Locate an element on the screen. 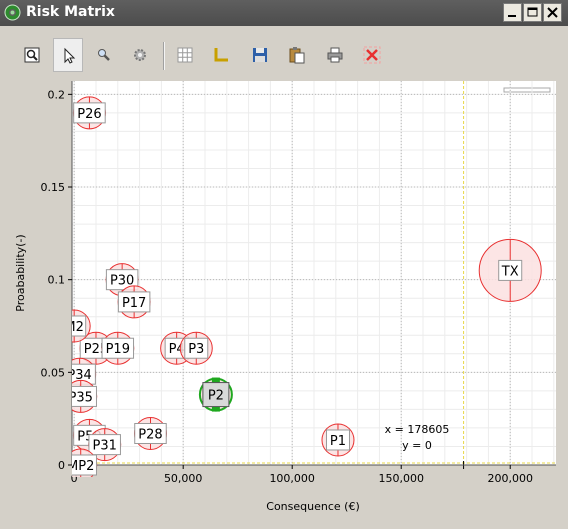  point-label: P35 is located at coordinates (81, 397).